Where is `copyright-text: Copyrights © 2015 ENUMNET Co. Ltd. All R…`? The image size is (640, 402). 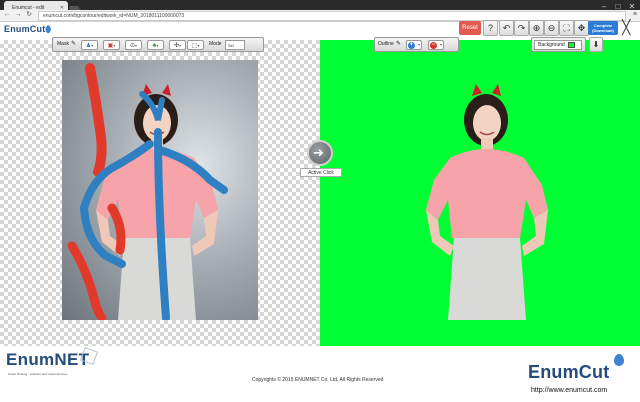
copyright-text: Copyrights © 2015 ENUMNET Co. Ltd. All R… is located at coordinates (318, 380).